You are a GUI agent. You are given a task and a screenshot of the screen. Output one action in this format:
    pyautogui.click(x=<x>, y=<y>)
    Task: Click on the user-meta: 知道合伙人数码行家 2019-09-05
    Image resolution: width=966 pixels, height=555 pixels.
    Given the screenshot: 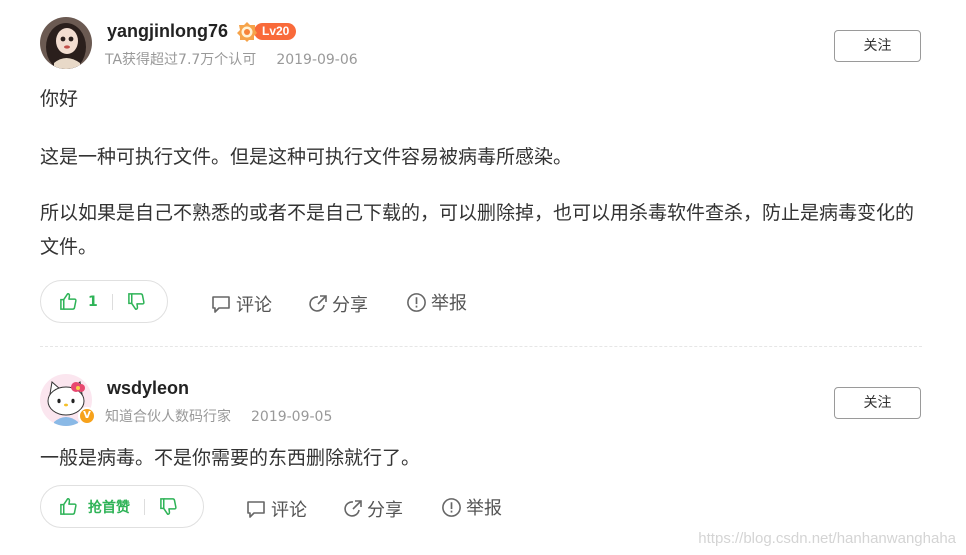 What is the action you would take?
    pyautogui.click(x=218, y=416)
    